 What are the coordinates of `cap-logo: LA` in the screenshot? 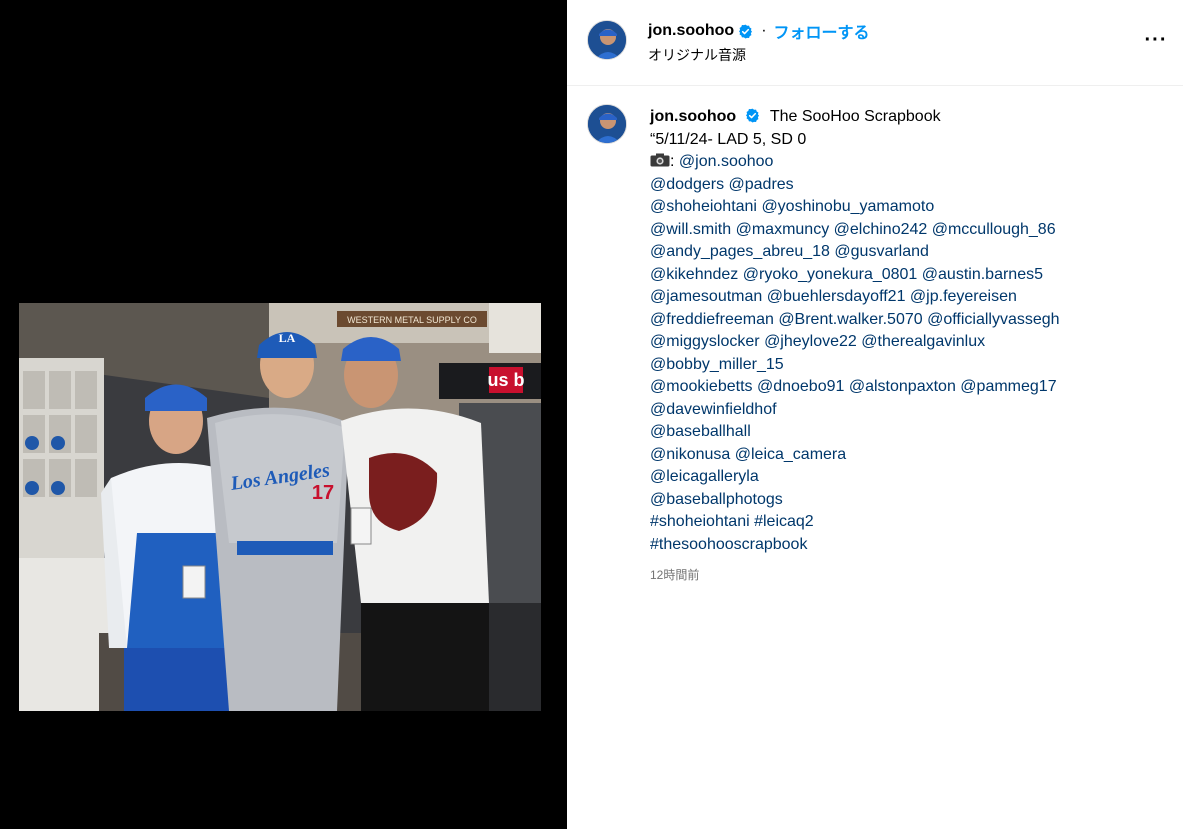 It's located at (287, 338).